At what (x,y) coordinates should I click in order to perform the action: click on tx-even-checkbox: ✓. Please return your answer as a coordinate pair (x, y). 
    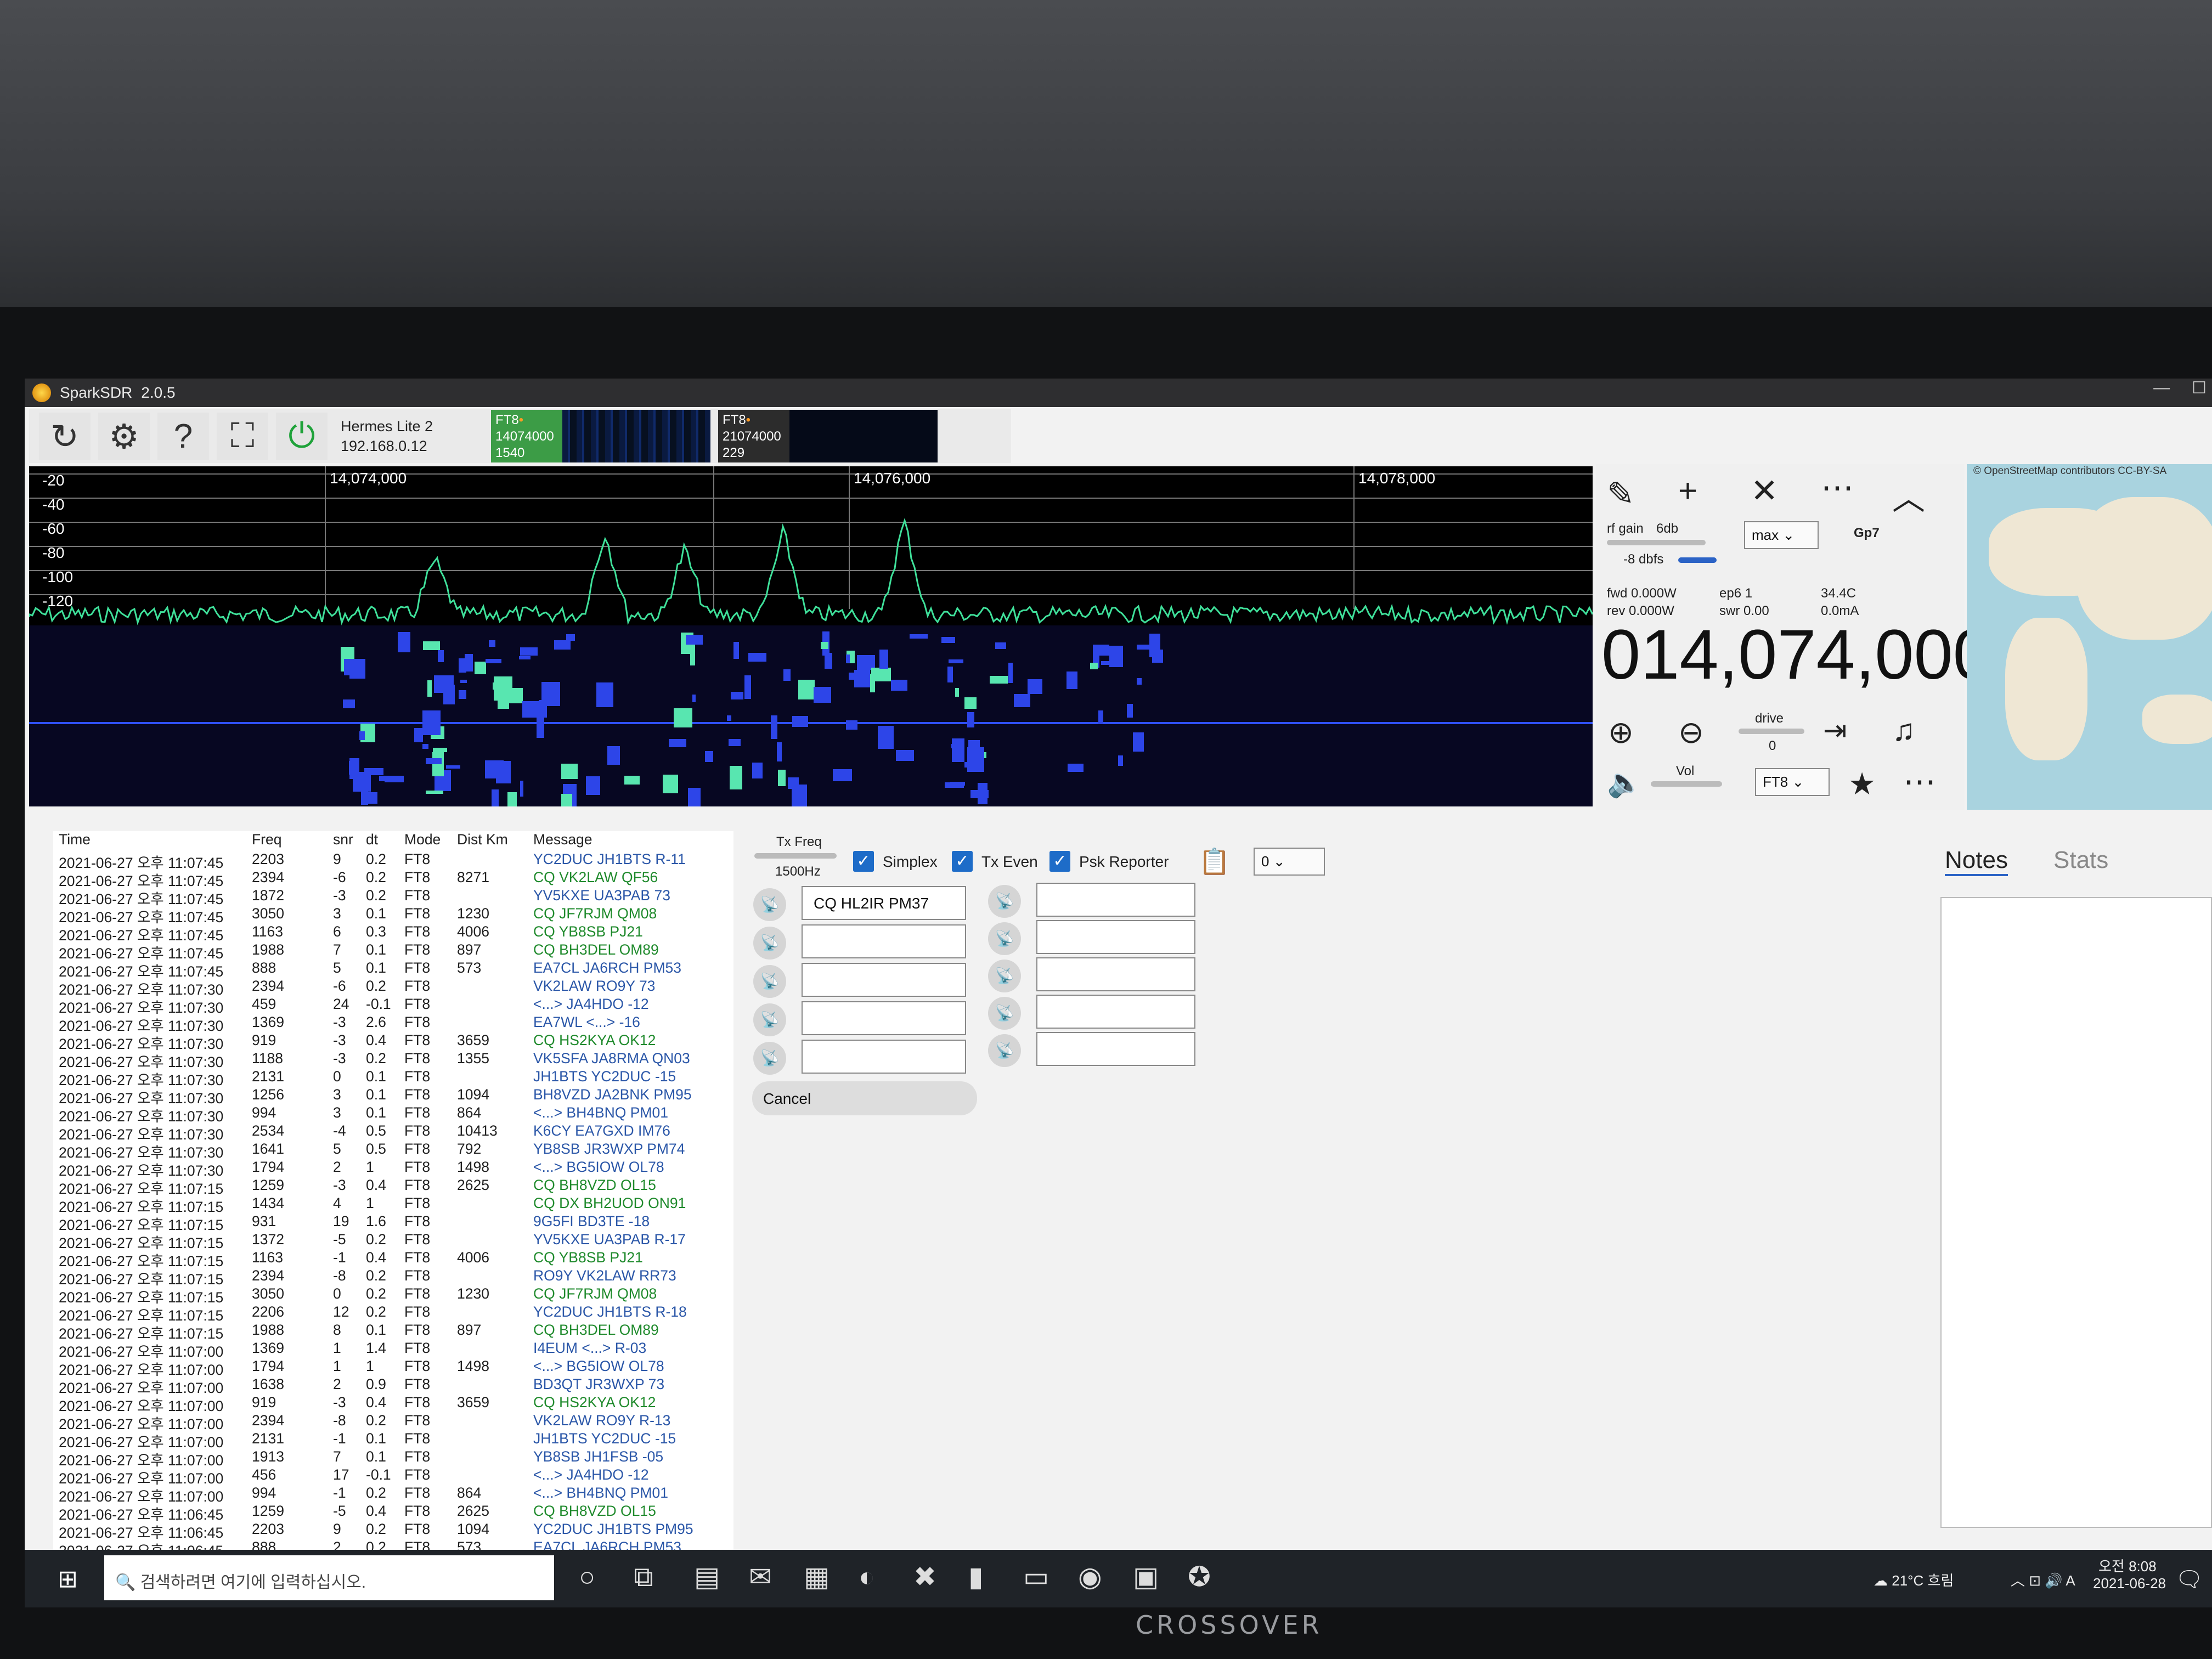
    Looking at the image, I should click on (962, 861).